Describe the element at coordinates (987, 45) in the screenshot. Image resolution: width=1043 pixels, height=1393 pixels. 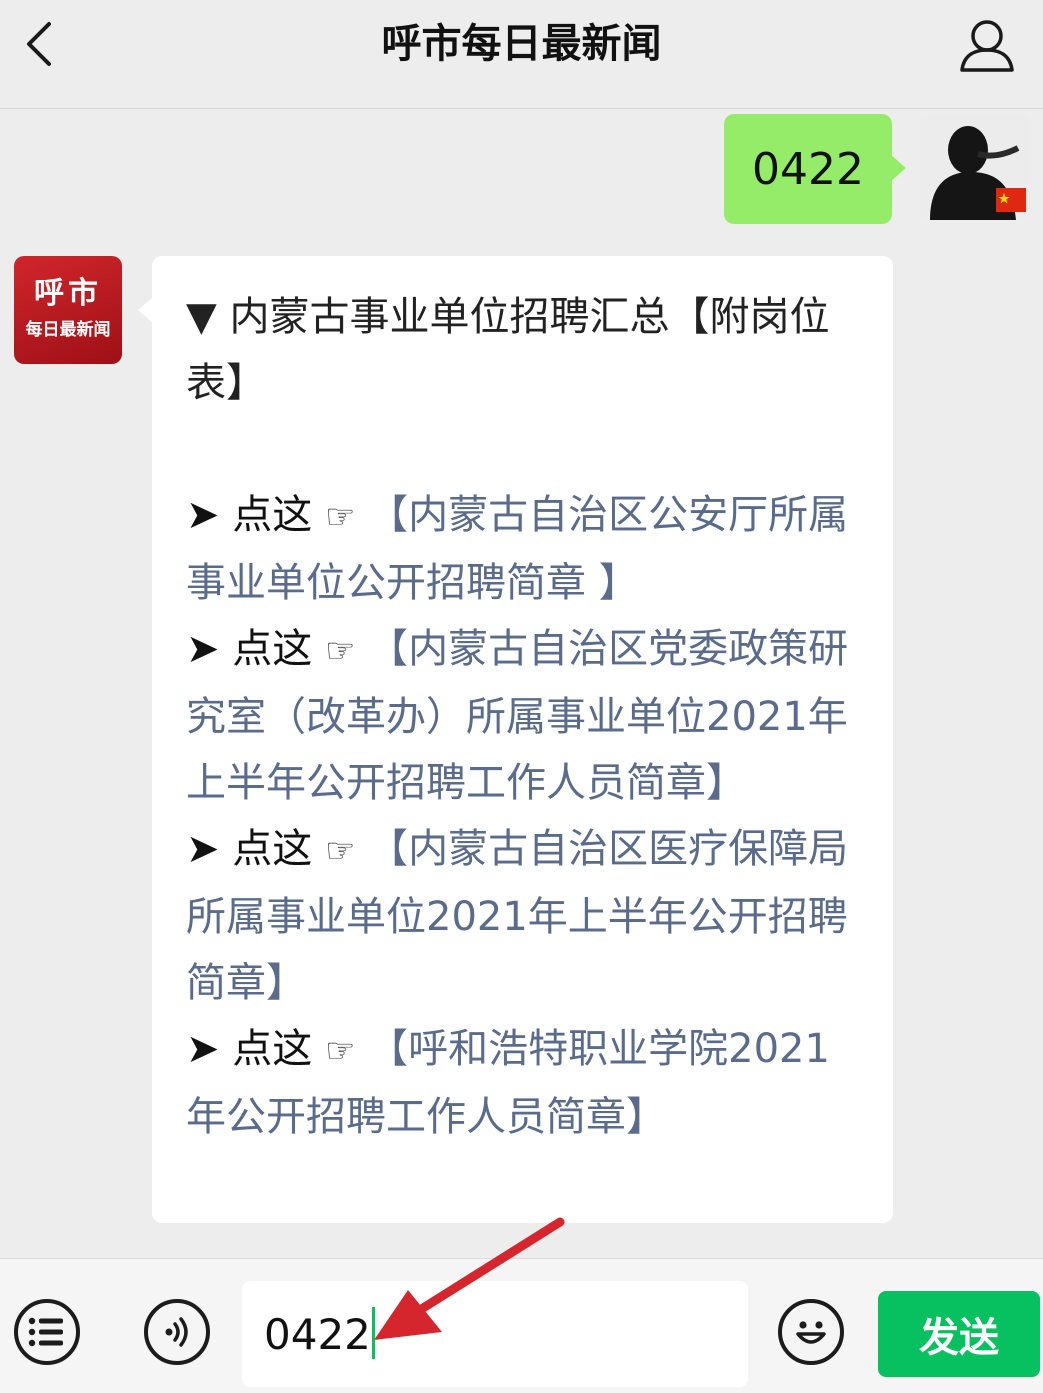
I see `user-icon` at that location.